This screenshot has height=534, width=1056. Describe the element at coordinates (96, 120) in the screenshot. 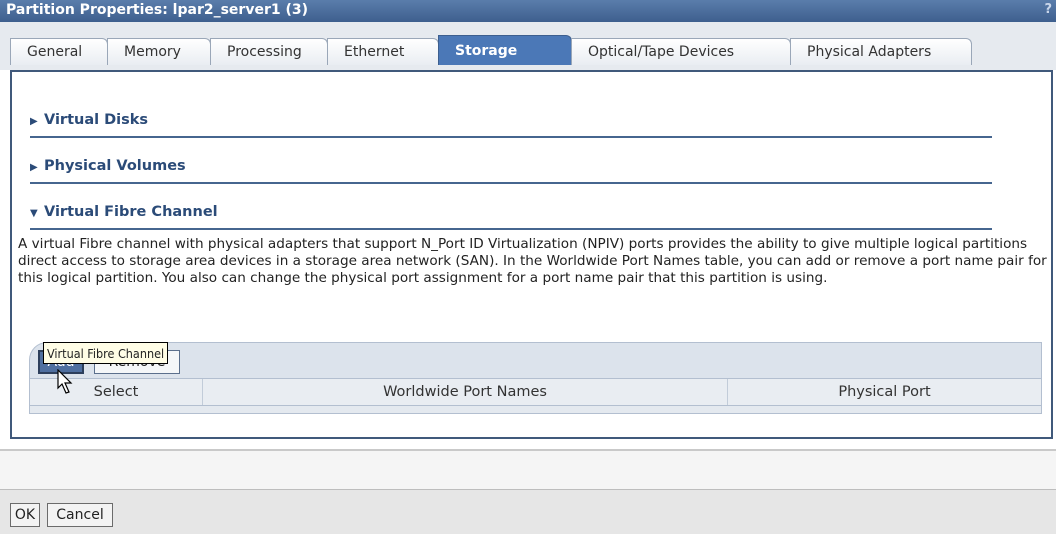

I see `section-label: Virtual Disks` at that location.